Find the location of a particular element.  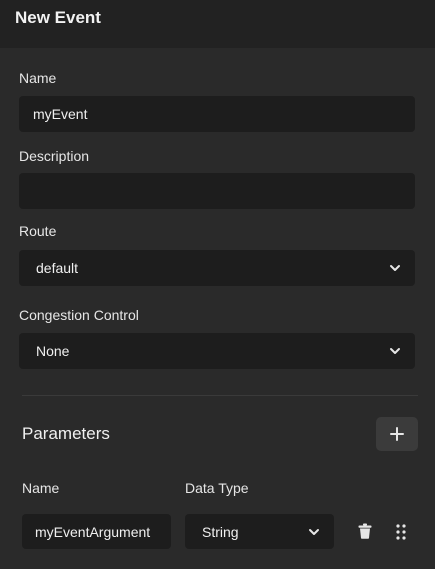

description-input is located at coordinates (217, 191).